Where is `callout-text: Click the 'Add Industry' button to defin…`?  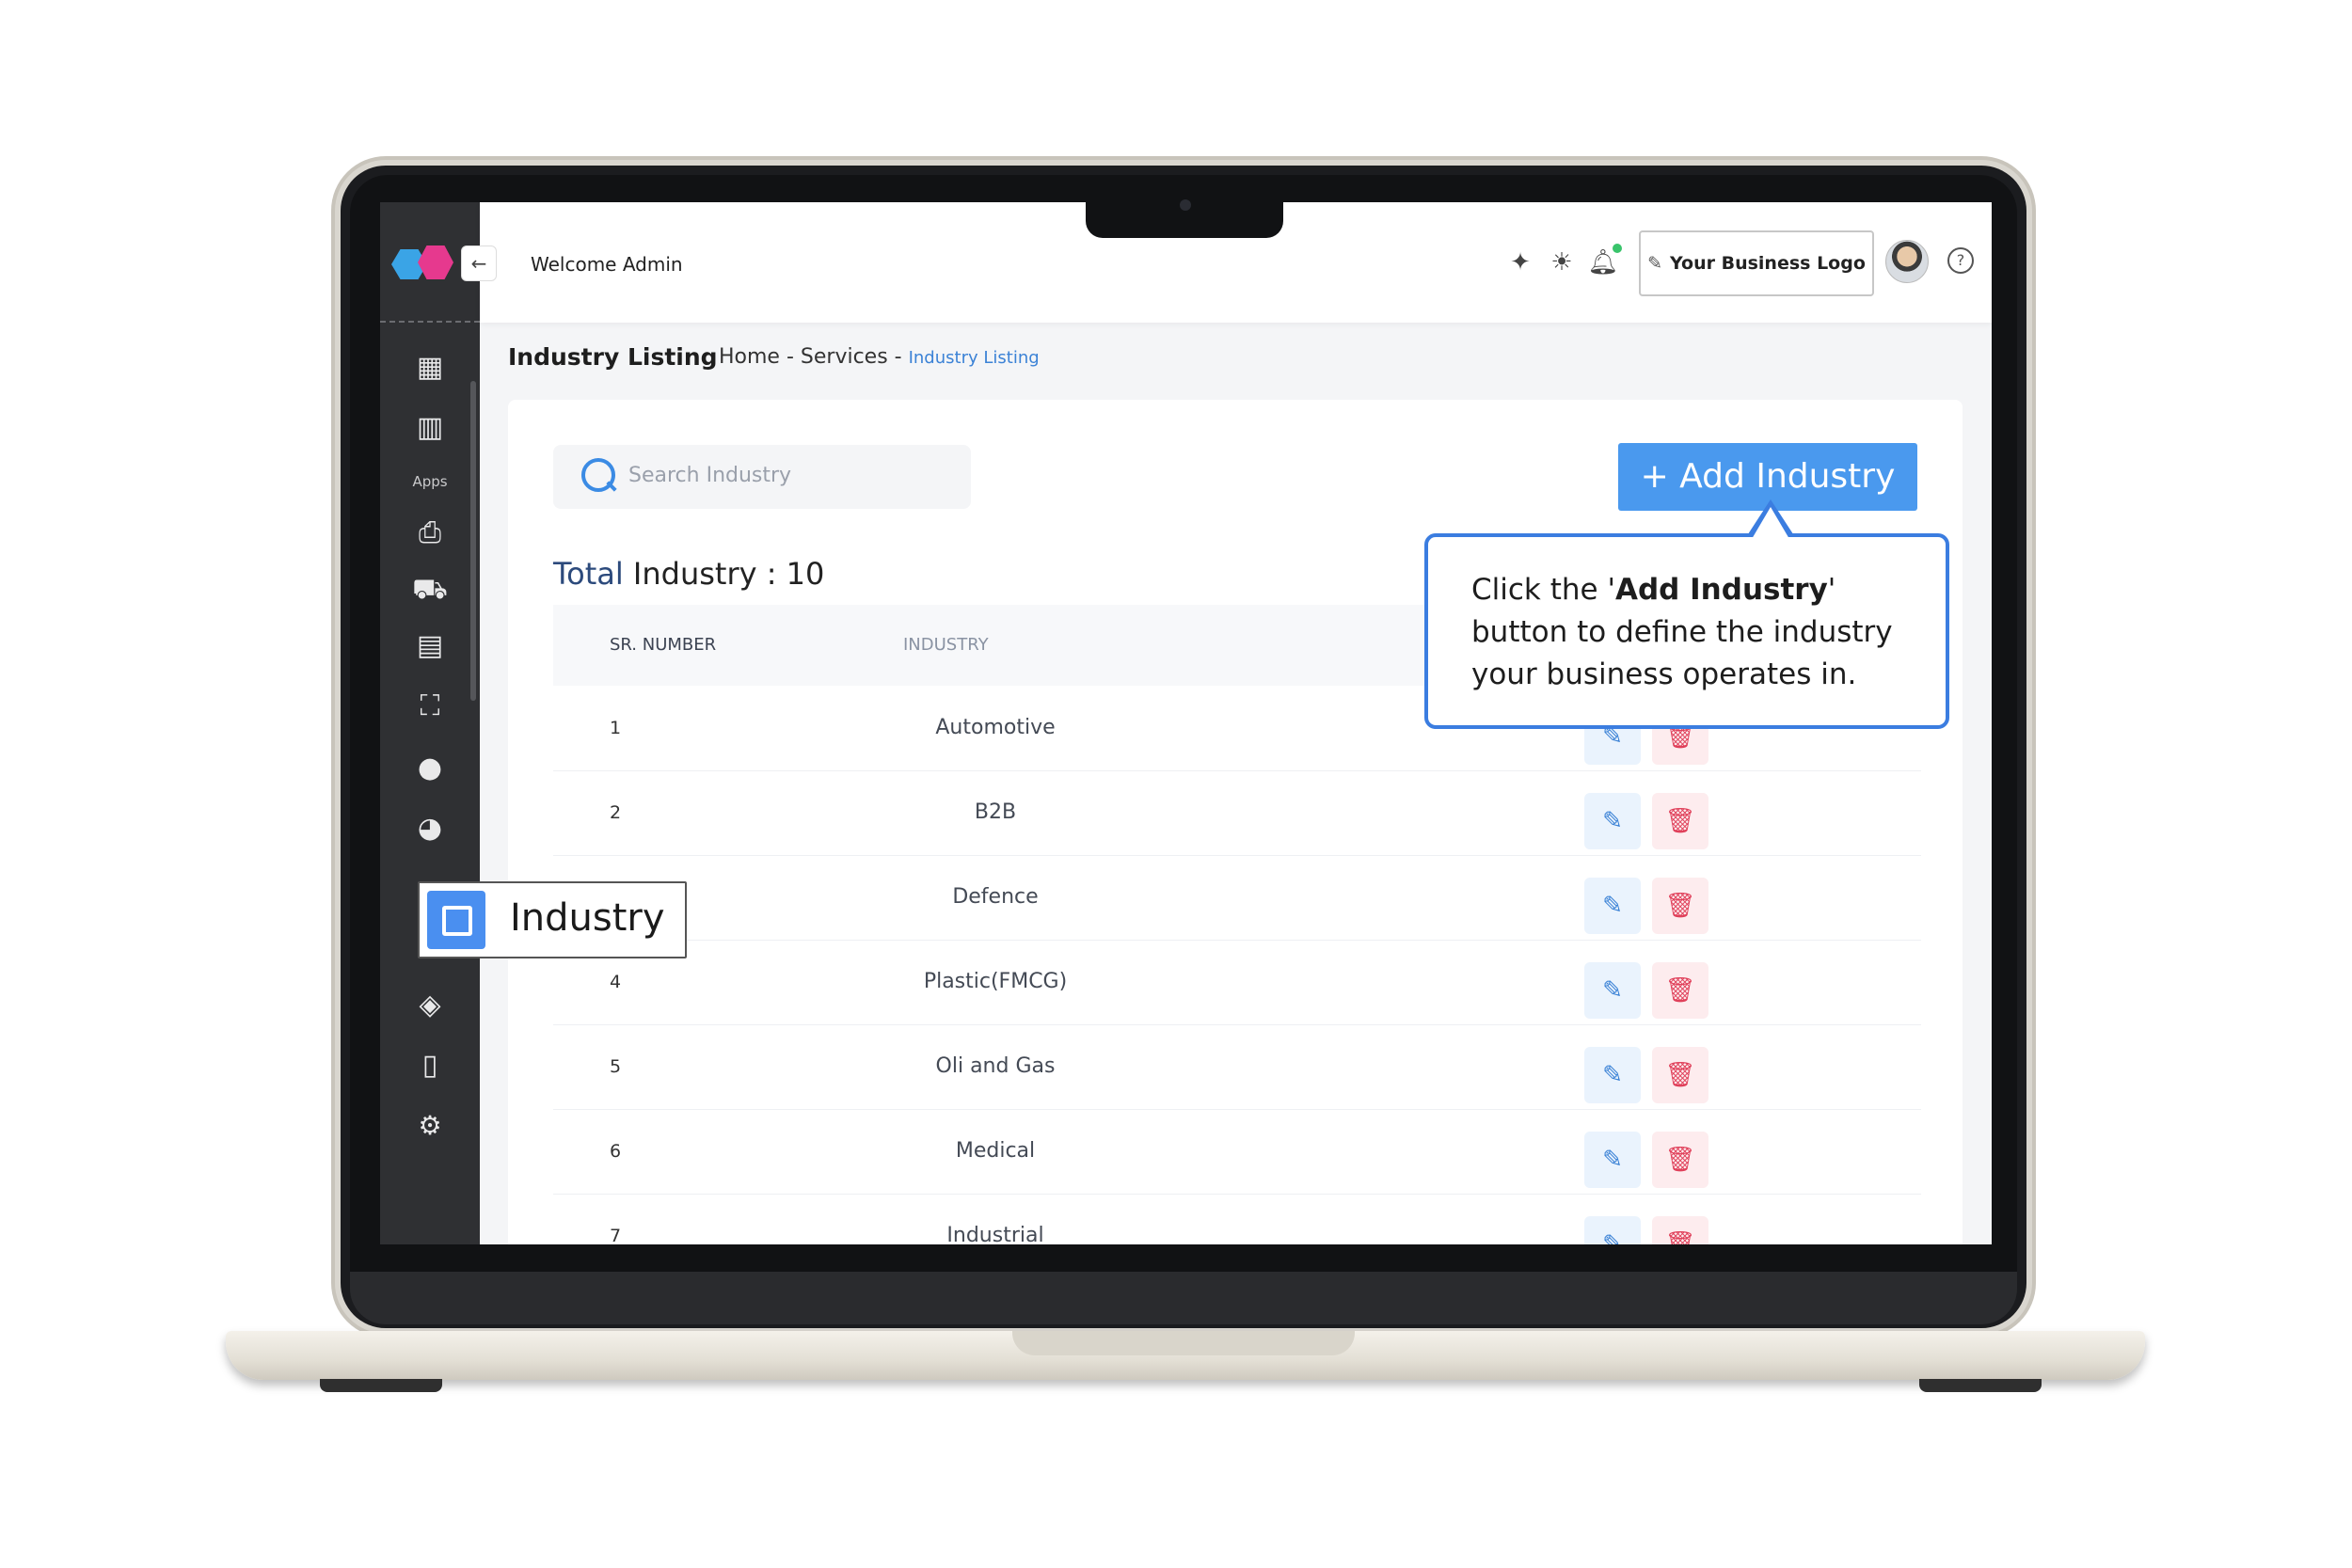
callout-text: Click the 'Add Industry' button to defin… is located at coordinates (1697, 632).